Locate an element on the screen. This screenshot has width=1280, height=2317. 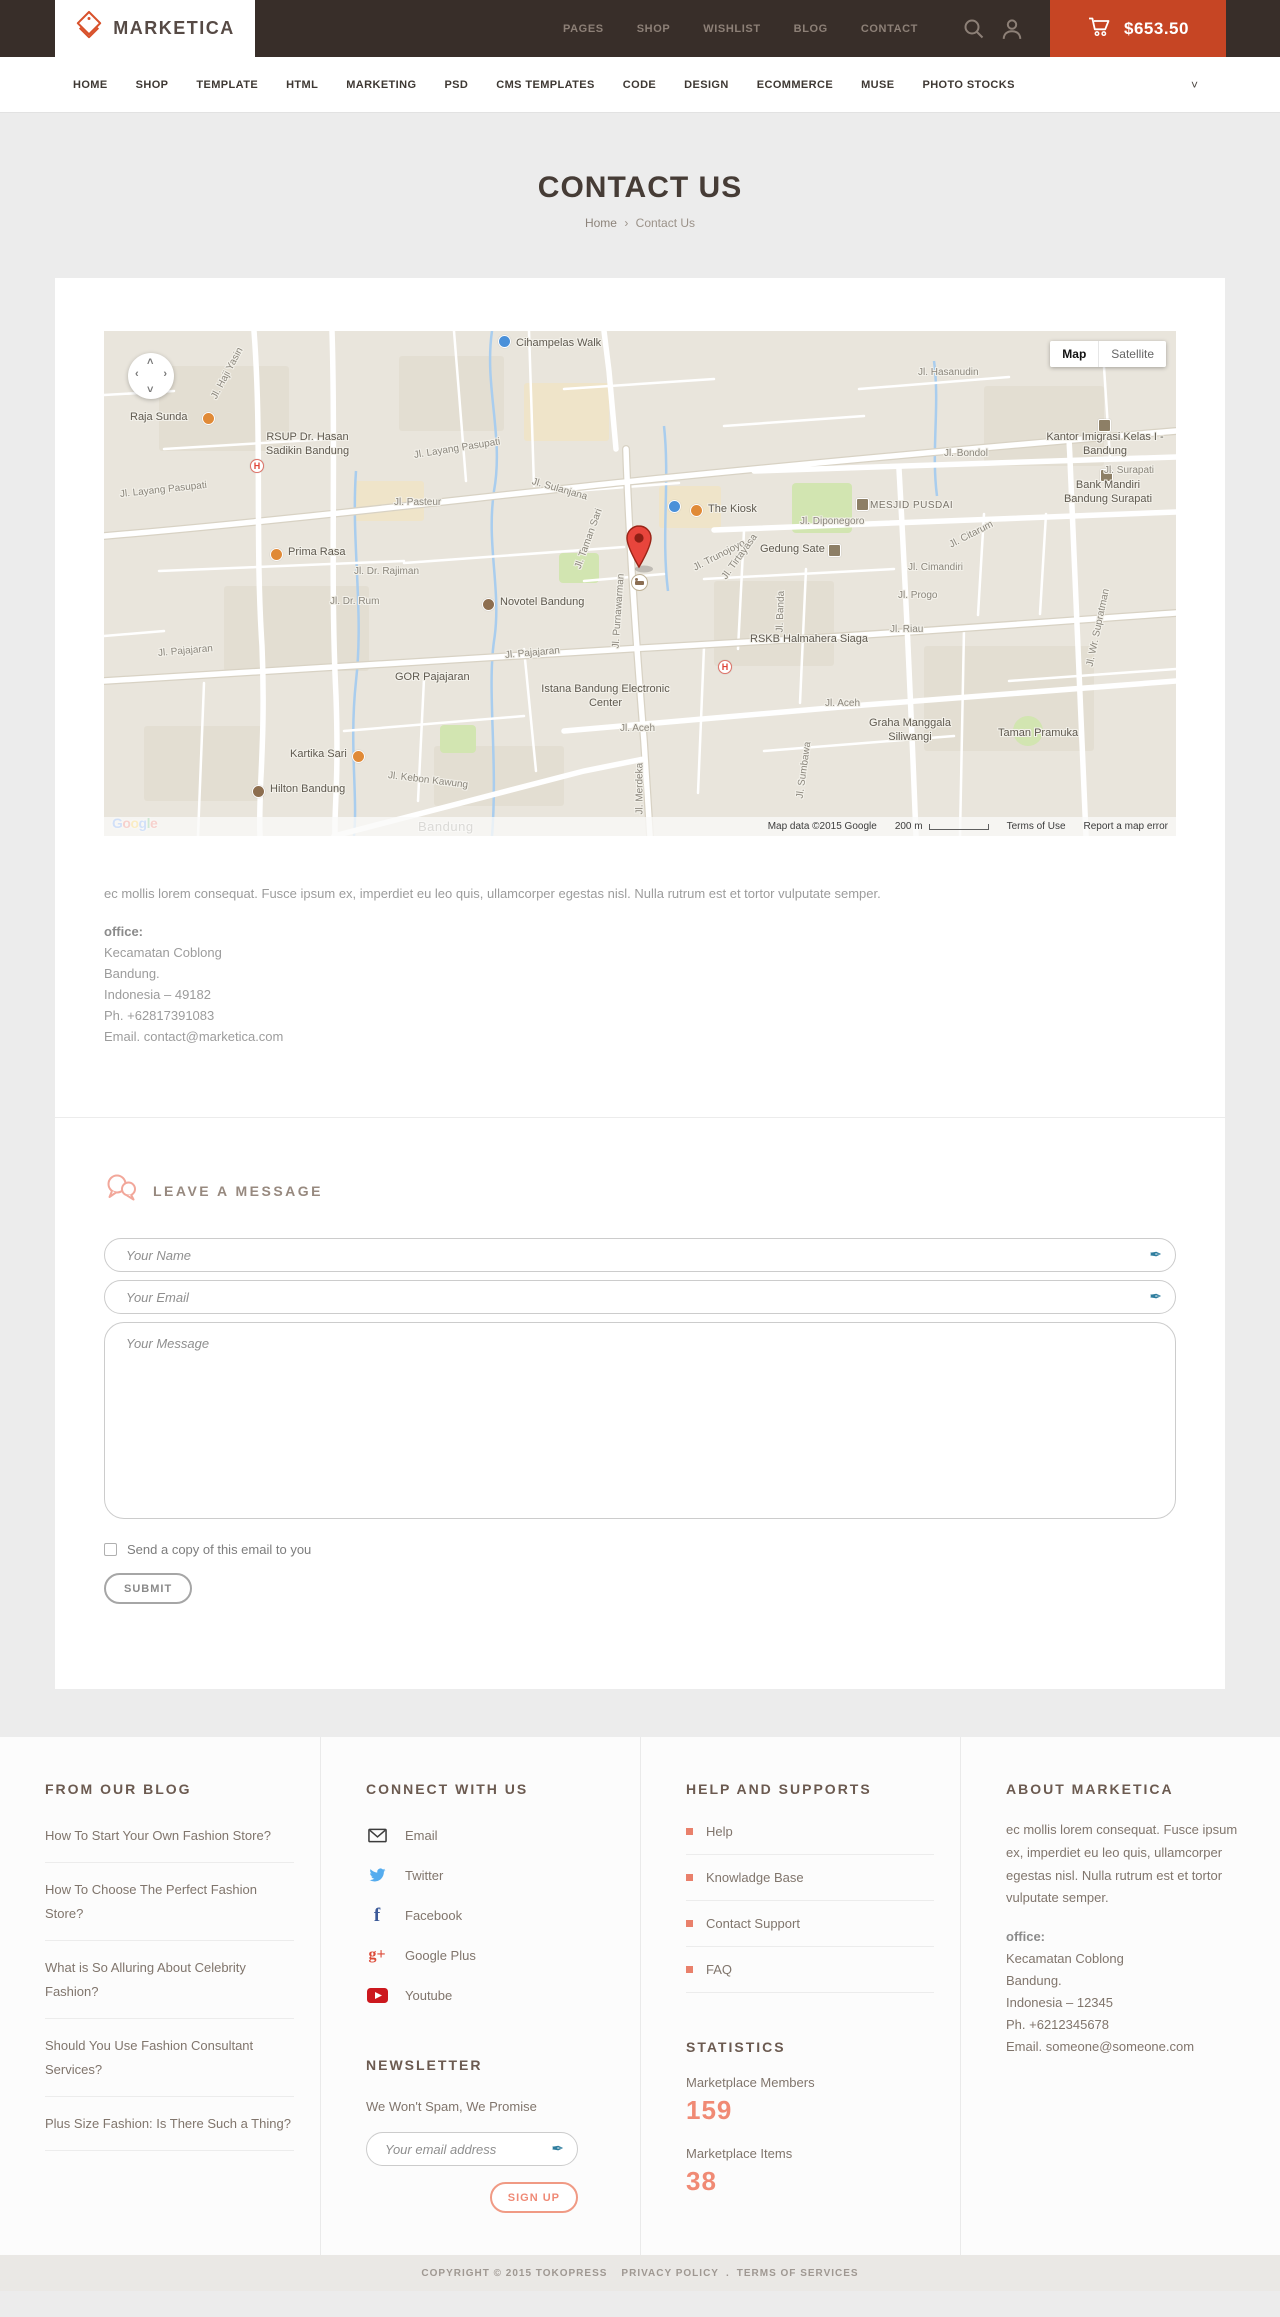
social-link-email: Email is located at coordinates (490, 1835).